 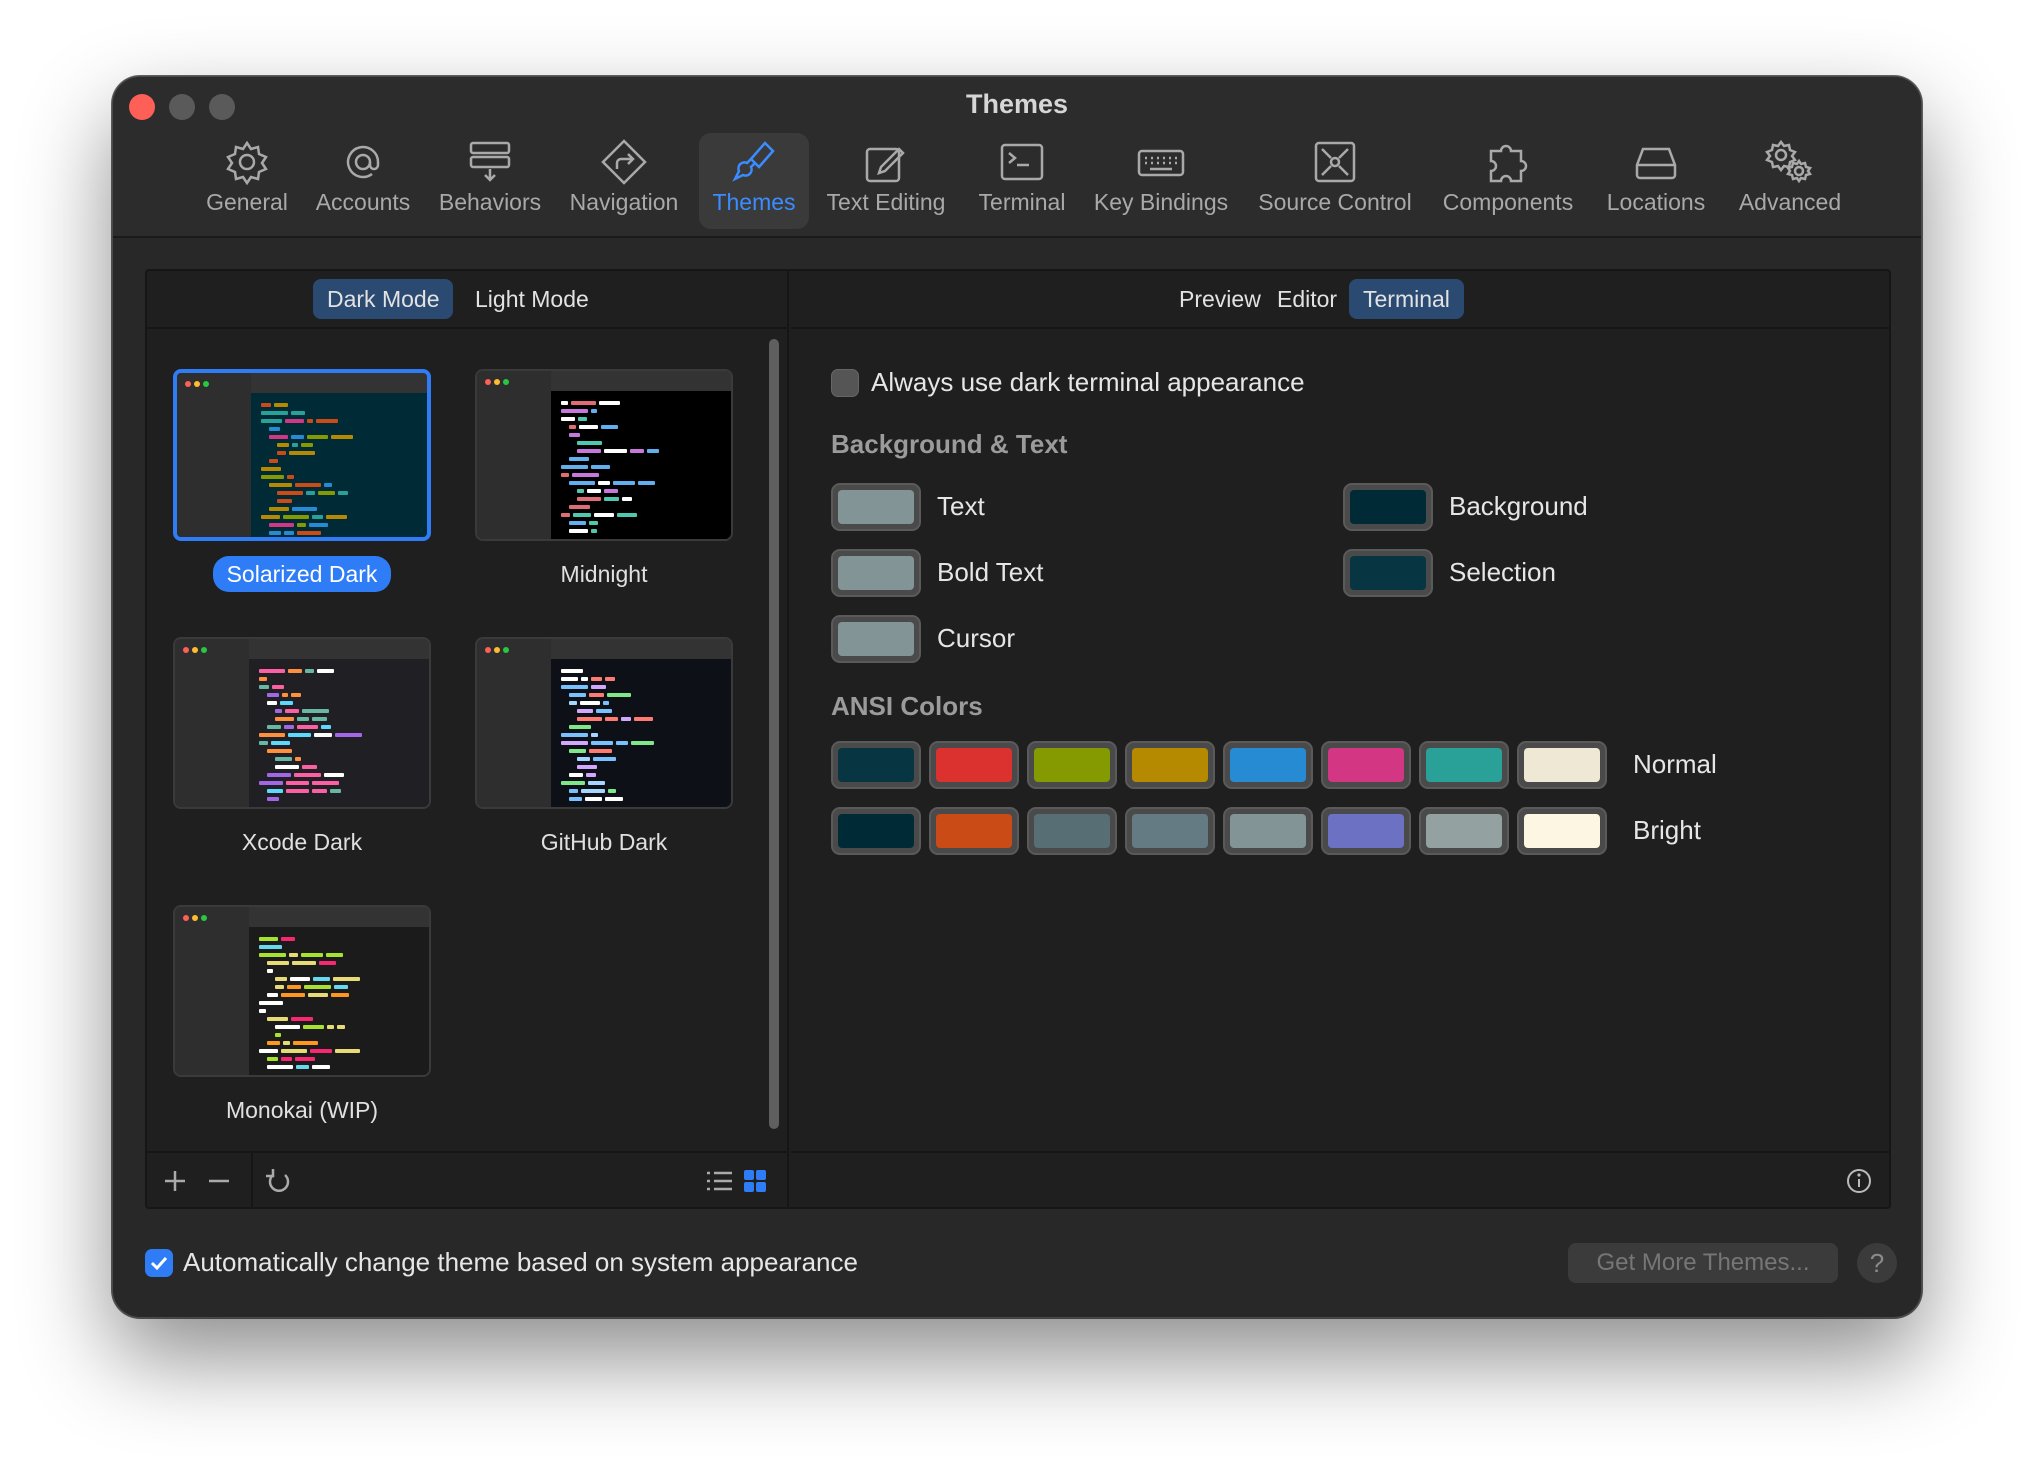 I want to click on navigation-icon, so click(x=624, y=162).